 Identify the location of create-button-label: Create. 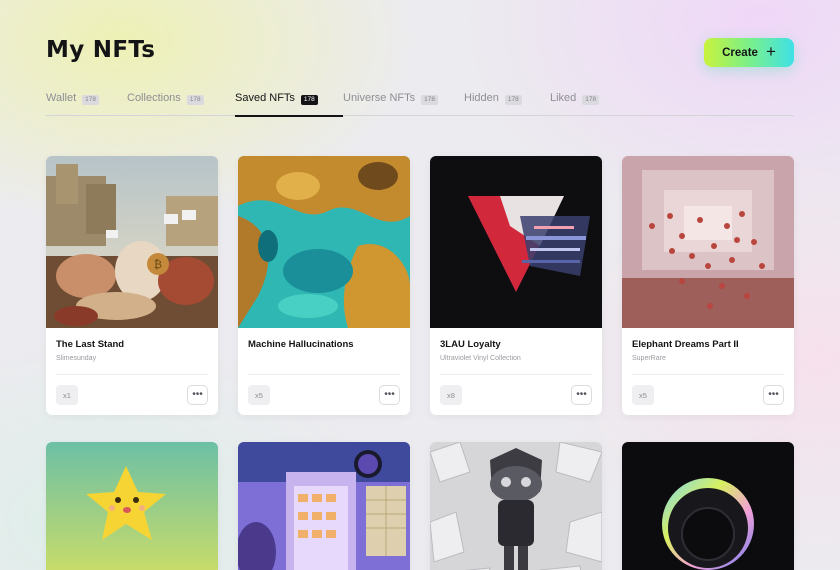
(740, 52).